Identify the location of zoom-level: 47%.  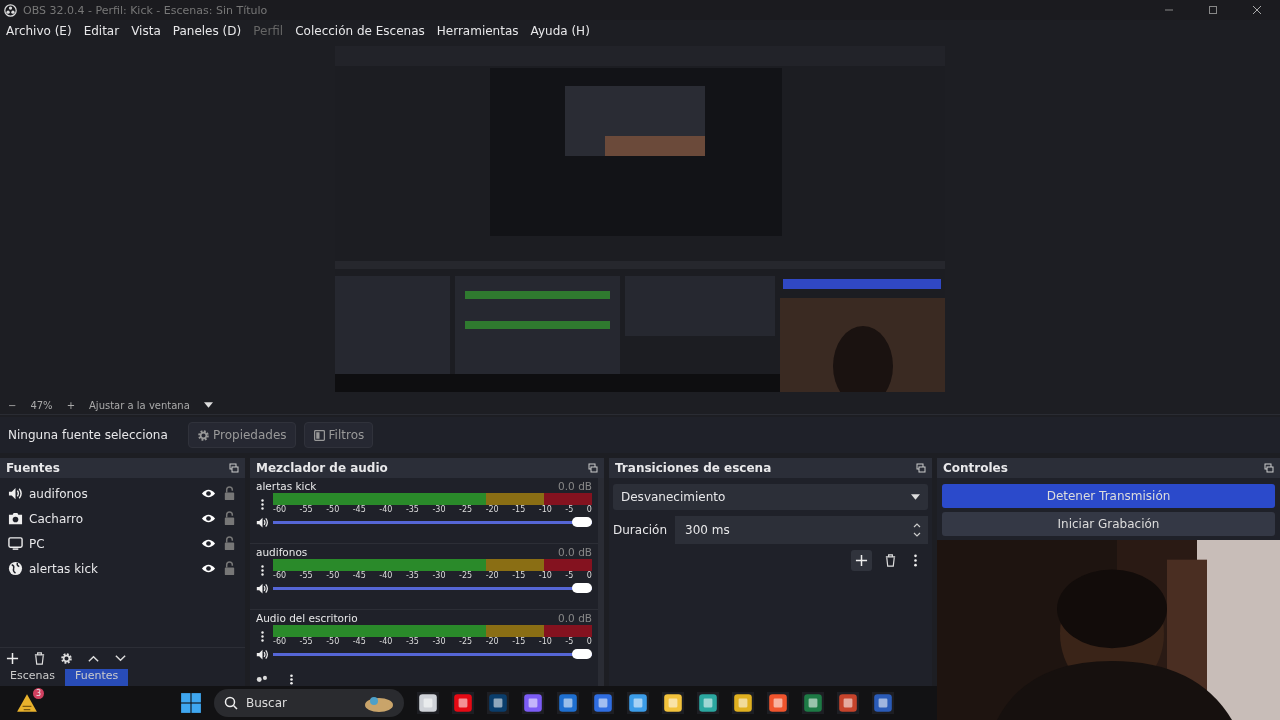
(41, 405).